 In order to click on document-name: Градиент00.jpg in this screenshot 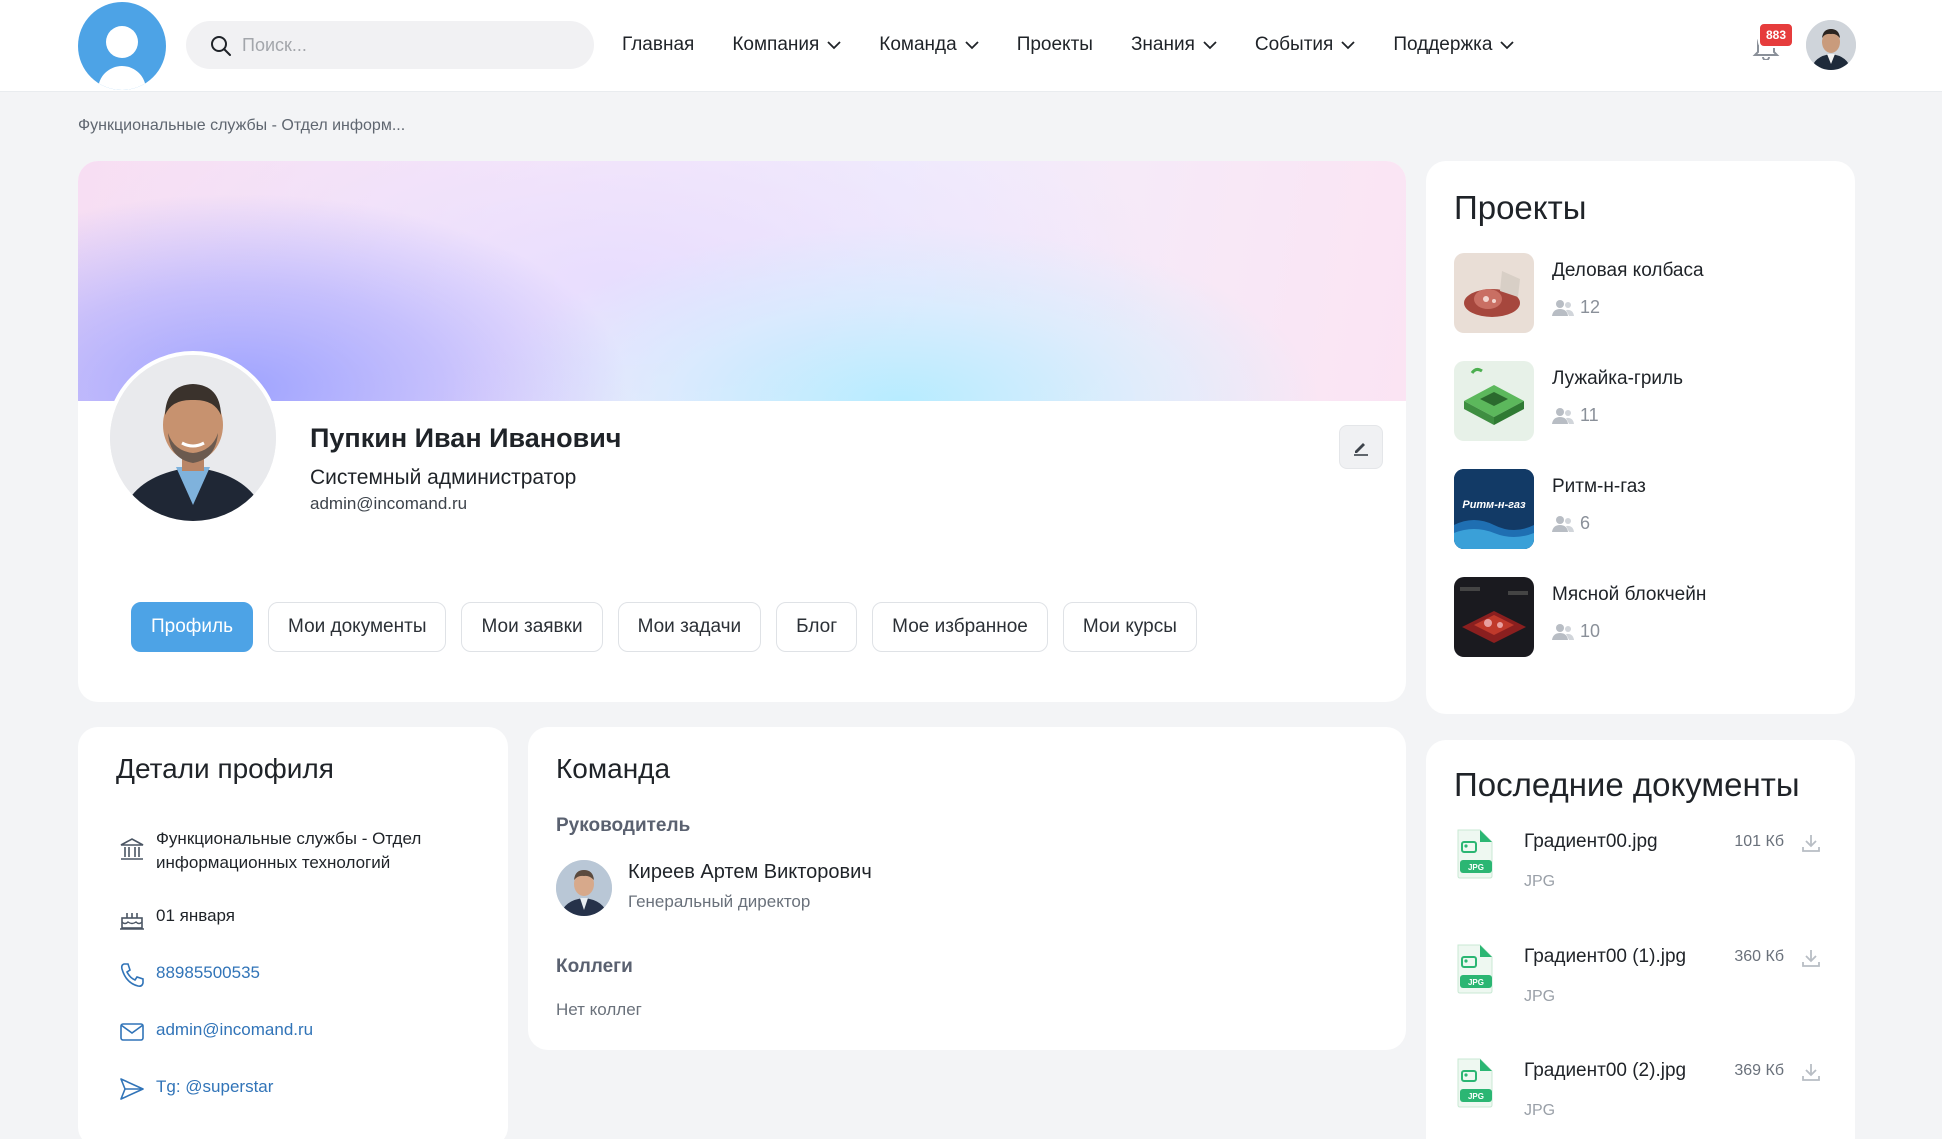, I will do `click(1591, 842)`.